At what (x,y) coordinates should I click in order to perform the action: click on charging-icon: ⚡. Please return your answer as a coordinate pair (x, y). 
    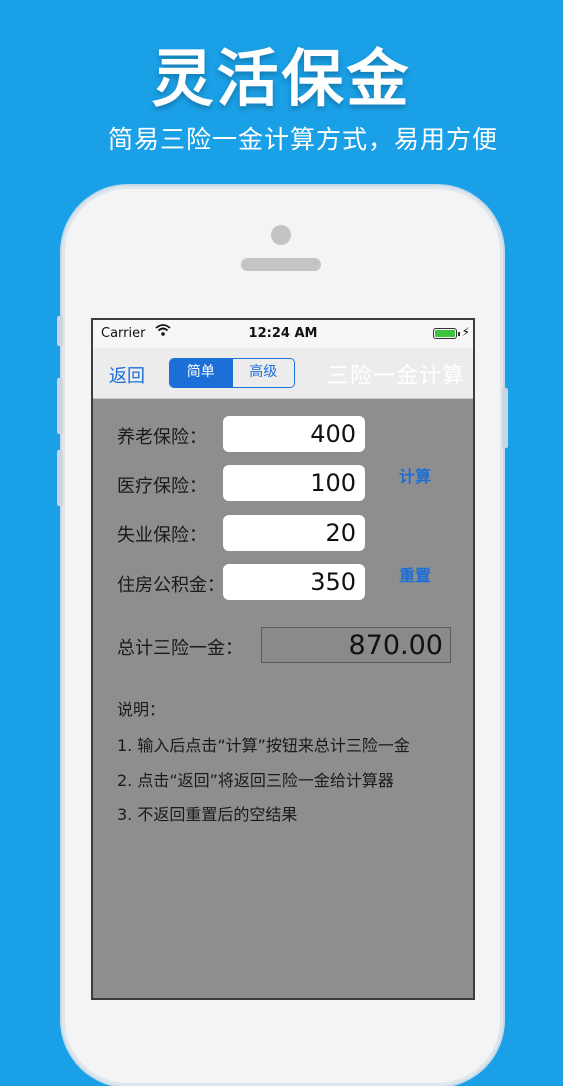
    Looking at the image, I should click on (465, 332).